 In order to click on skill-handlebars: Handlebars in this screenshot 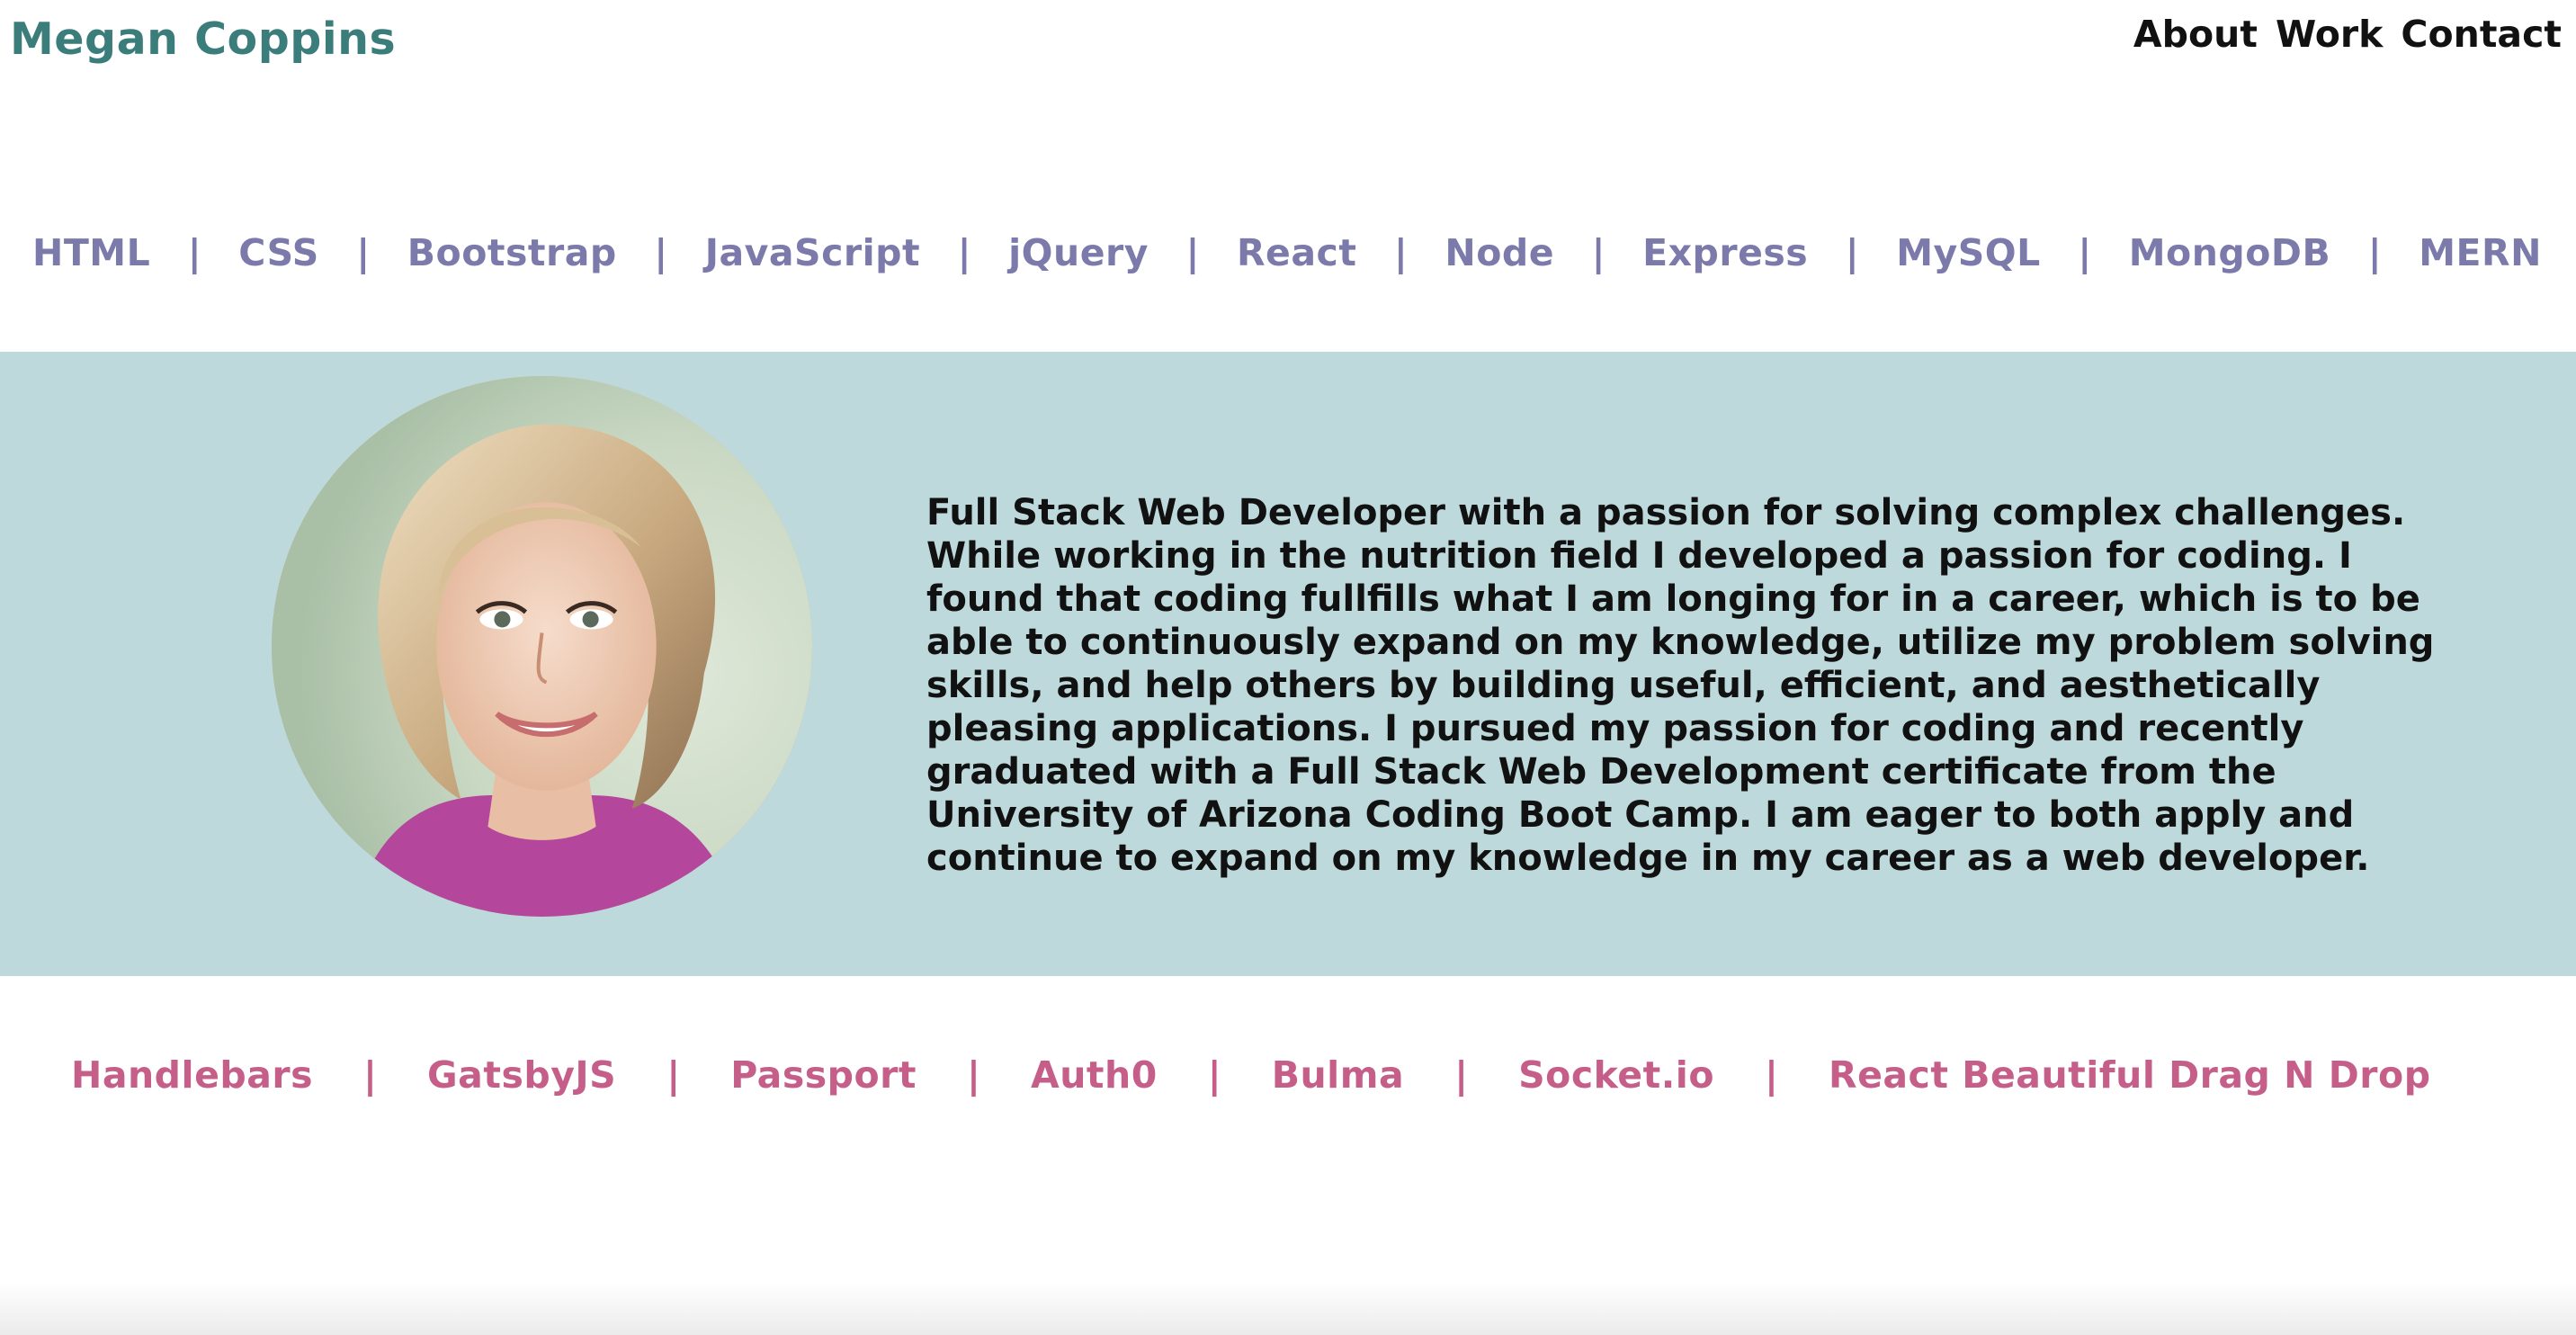, I will do `click(192, 1075)`.